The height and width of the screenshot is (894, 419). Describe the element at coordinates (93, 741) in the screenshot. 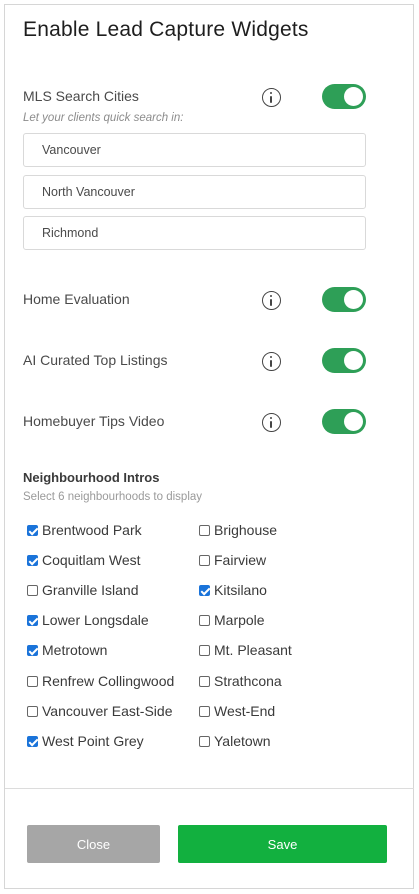

I see `neighbourhood-label: West Point Grey` at that location.